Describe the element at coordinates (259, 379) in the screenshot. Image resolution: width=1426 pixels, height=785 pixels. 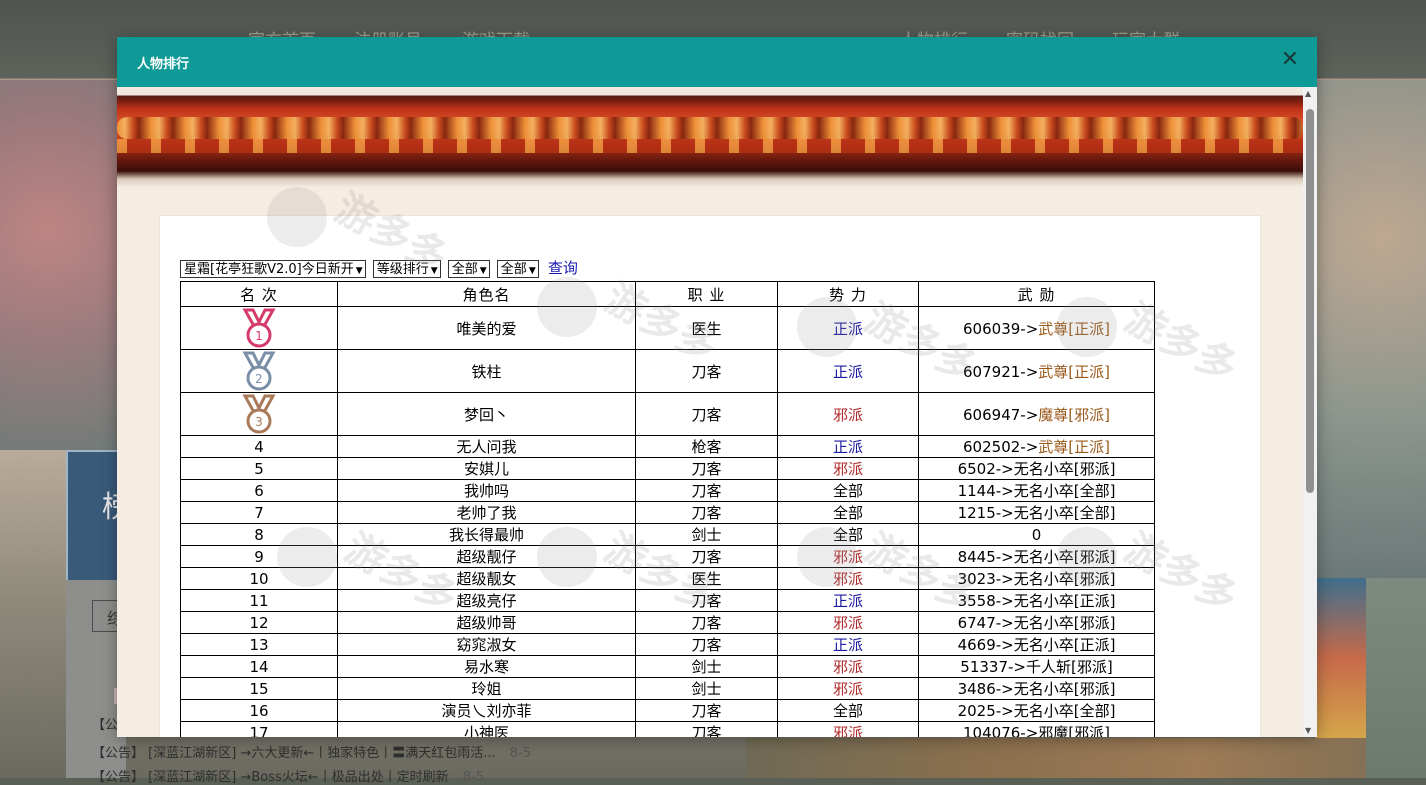
I see `svg-text: 2` at that location.